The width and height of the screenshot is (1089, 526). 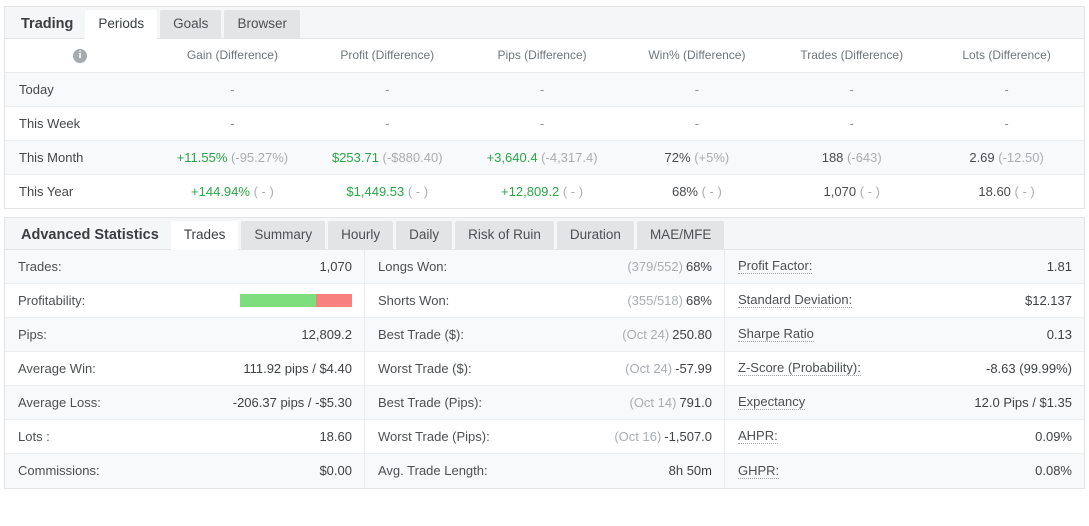 I want to click on tab-risk-of-ruin: Risk of Ruin, so click(x=504, y=234).